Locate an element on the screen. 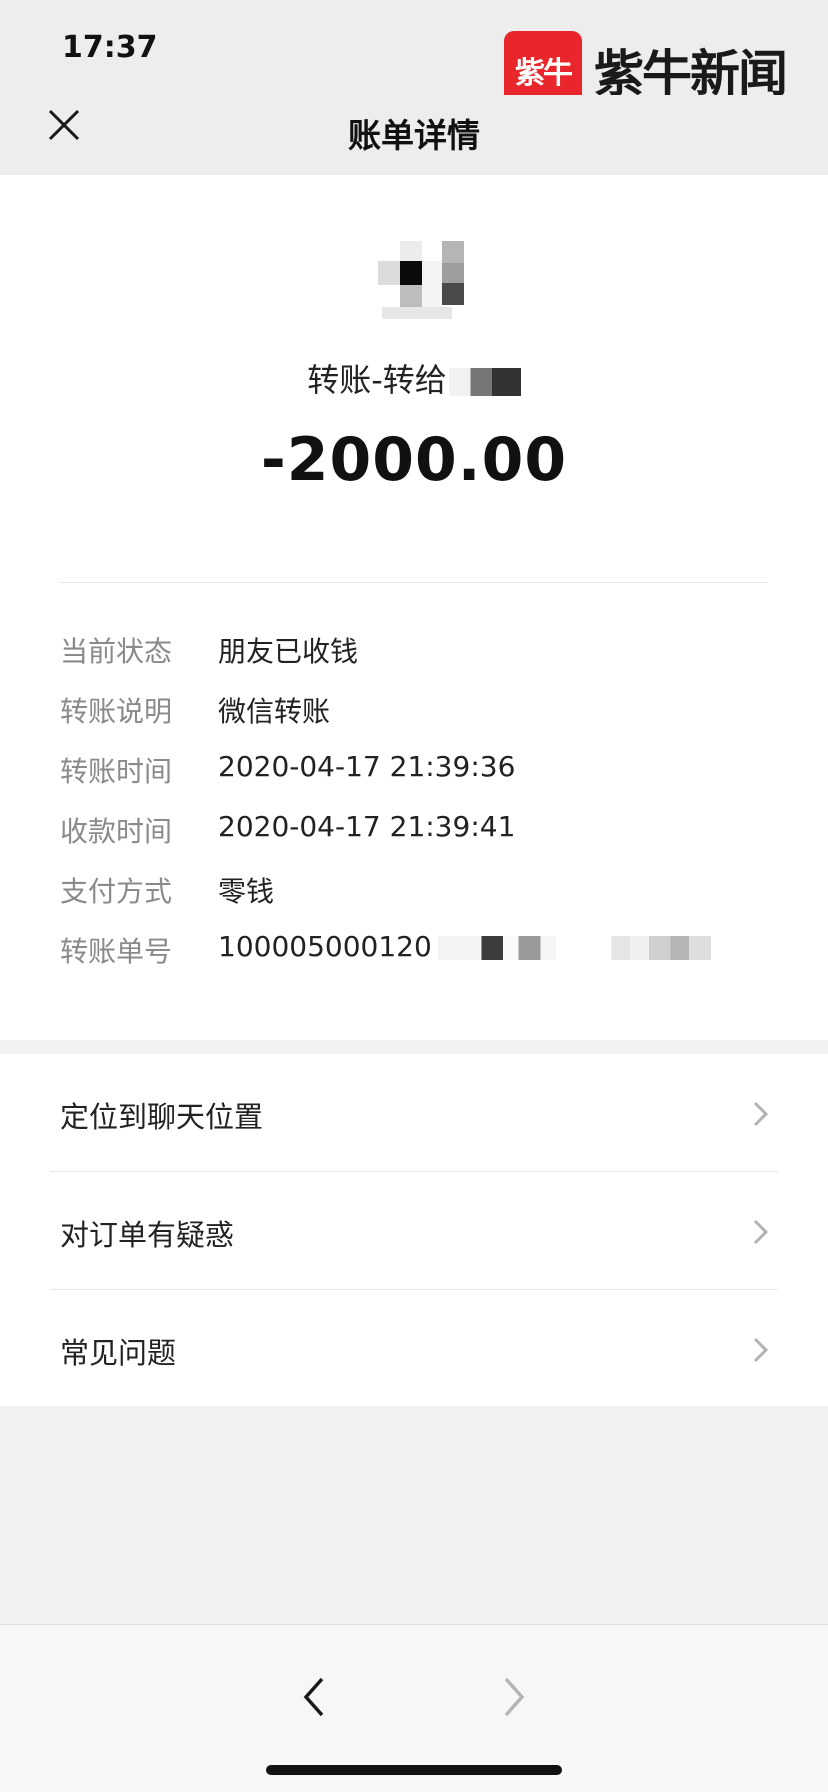 The height and width of the screenshot is (1792, 828). action-label: 定位到聊天位置 is located at coordinates (162, 1117).